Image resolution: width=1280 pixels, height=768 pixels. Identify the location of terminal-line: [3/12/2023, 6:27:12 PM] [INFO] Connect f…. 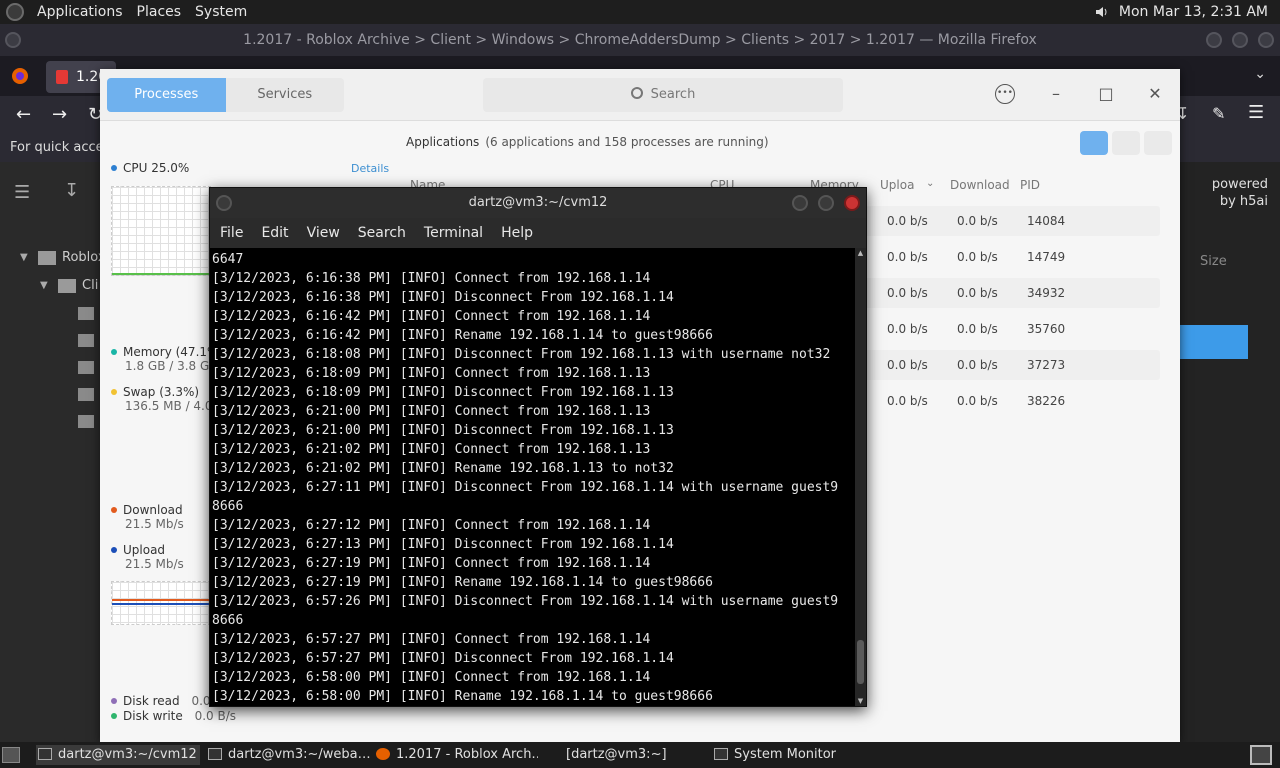
(431, 525).